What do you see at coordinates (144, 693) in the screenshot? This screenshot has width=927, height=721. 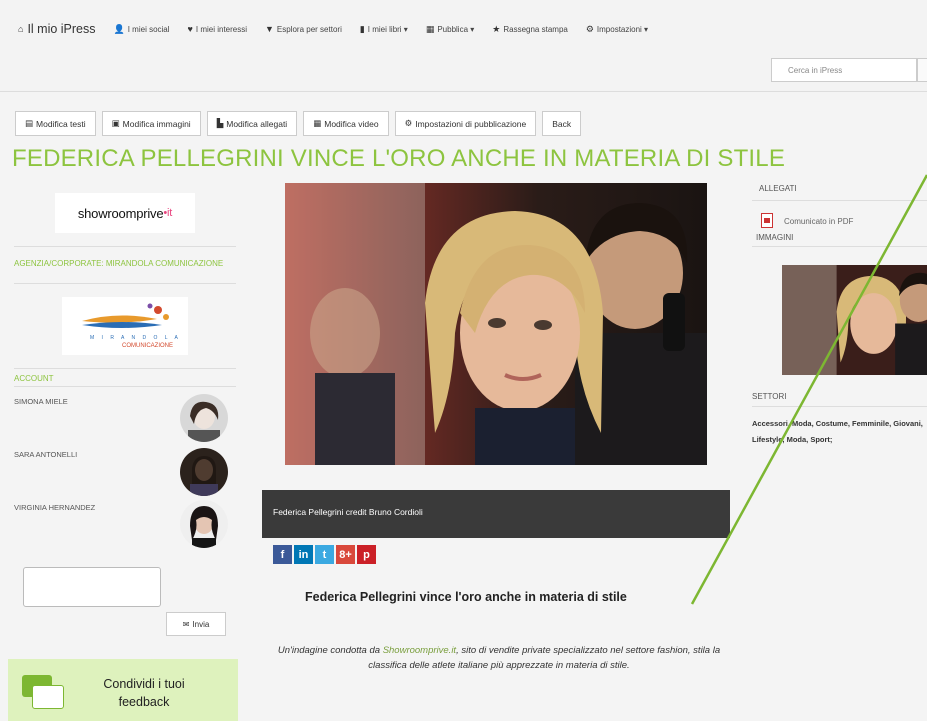 I see `feedback-text: Condividi i tuoi feedback` at bounding box center [144, 693].